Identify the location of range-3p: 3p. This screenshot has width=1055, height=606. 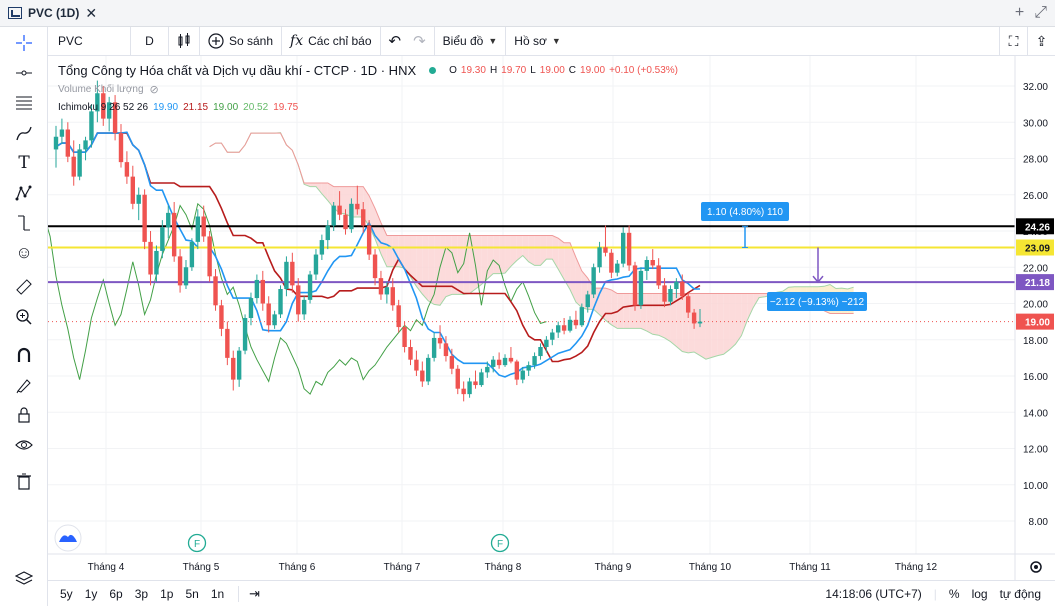
(141, 594).